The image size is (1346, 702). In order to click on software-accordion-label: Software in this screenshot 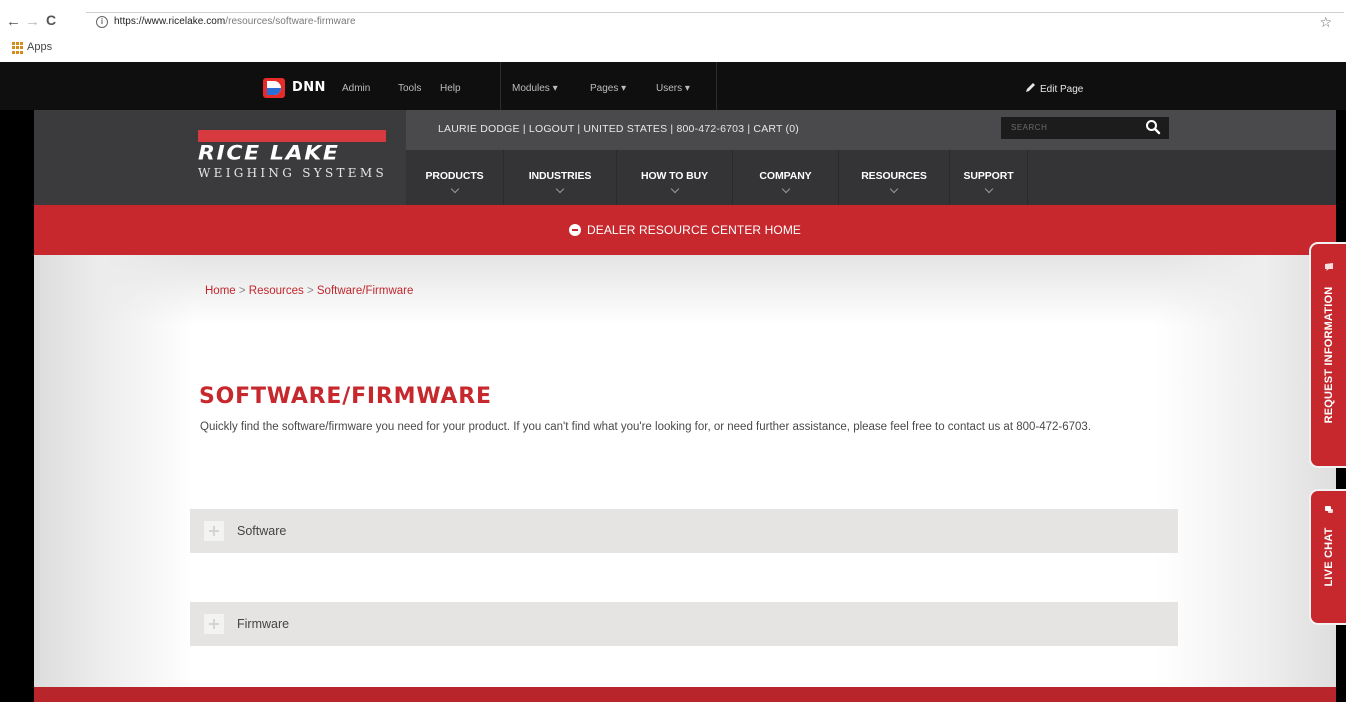, I will do `click(262, 531)`.